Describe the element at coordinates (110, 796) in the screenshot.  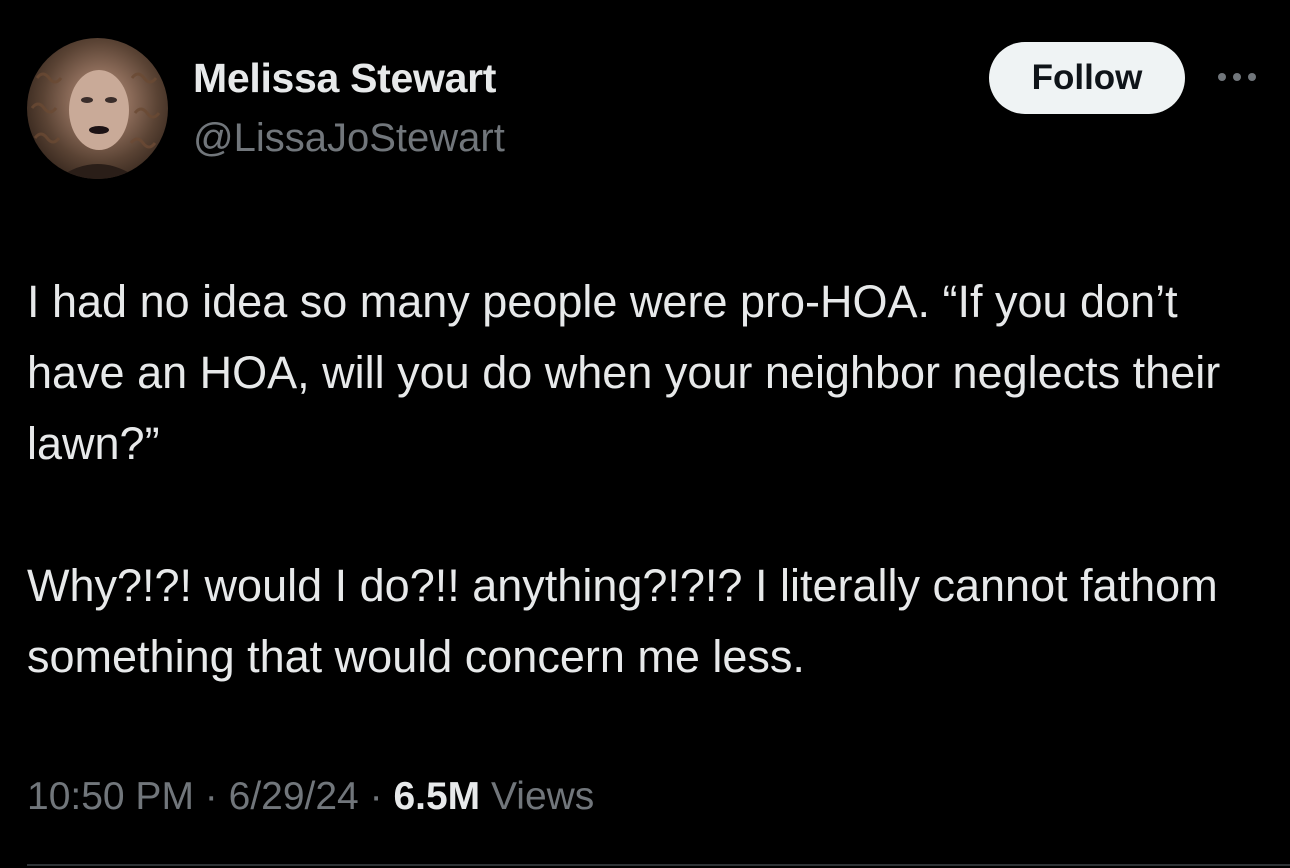
I see `tweet-time: 10:50 PM` at that location.